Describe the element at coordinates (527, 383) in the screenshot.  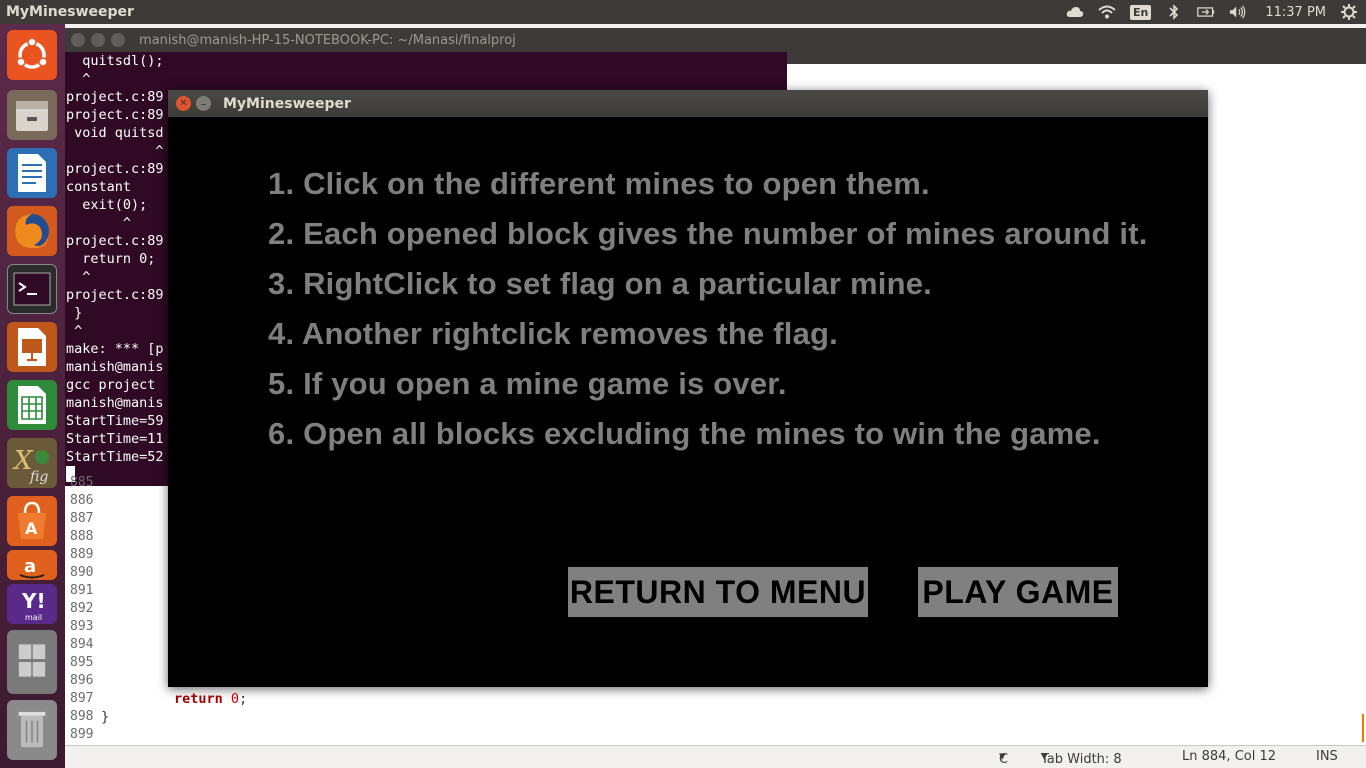
I see `instruction-5: 5. If you open a mine game is over.` at that location.